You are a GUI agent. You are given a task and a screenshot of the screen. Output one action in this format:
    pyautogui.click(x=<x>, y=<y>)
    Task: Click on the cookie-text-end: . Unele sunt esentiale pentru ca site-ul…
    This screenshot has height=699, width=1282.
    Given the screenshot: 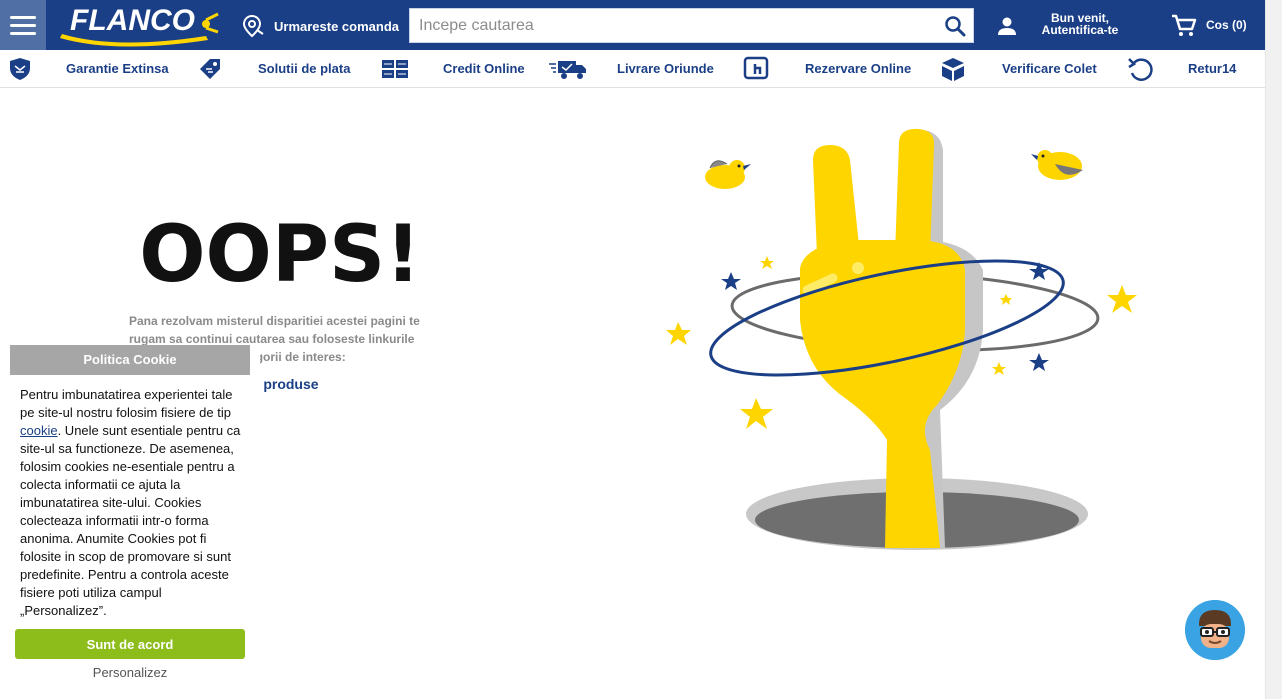 What is the action you would take?
    pyautogui.click(x=130, y=520)
    